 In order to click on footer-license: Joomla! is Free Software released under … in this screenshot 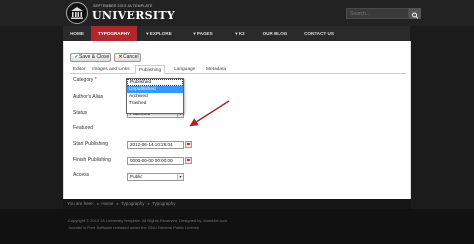, I will do `click(134, 227)`.